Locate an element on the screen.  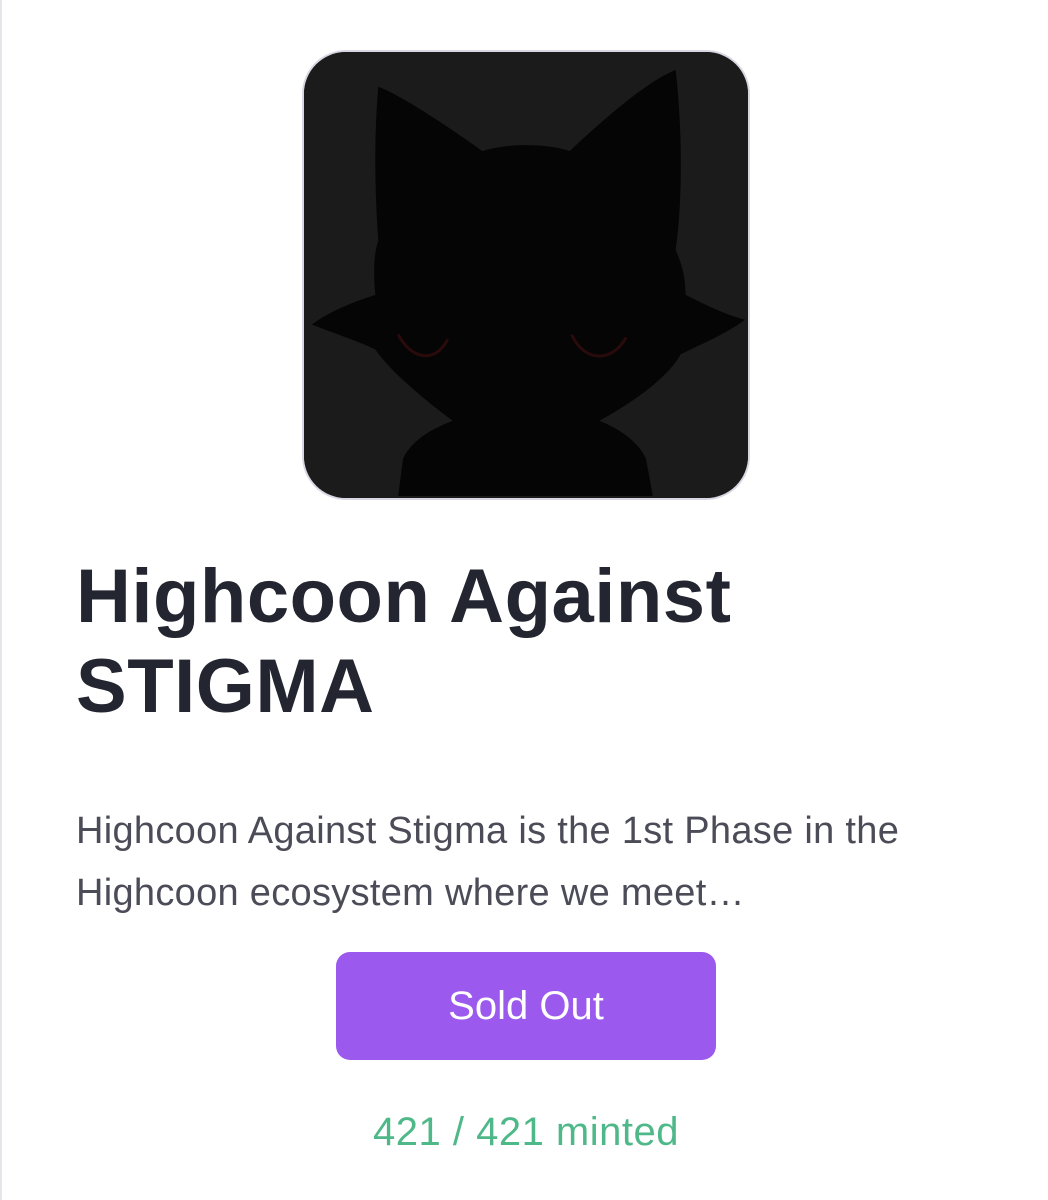
minted-count: 421 / 421 minted is located at coordinates (526, 1132).